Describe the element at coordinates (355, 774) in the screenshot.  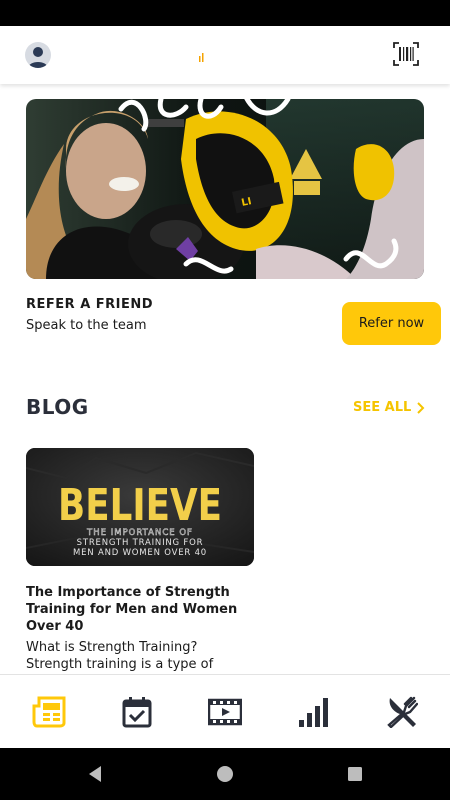
I see `recents-icon` at that location.